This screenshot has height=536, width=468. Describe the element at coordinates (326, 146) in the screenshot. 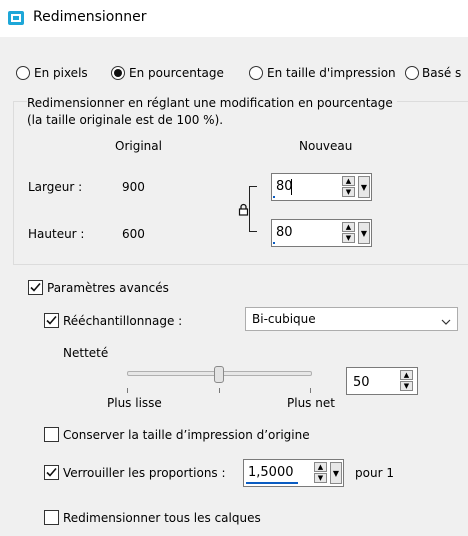

I see `column-header-nouveau: Nouveau` at that location.